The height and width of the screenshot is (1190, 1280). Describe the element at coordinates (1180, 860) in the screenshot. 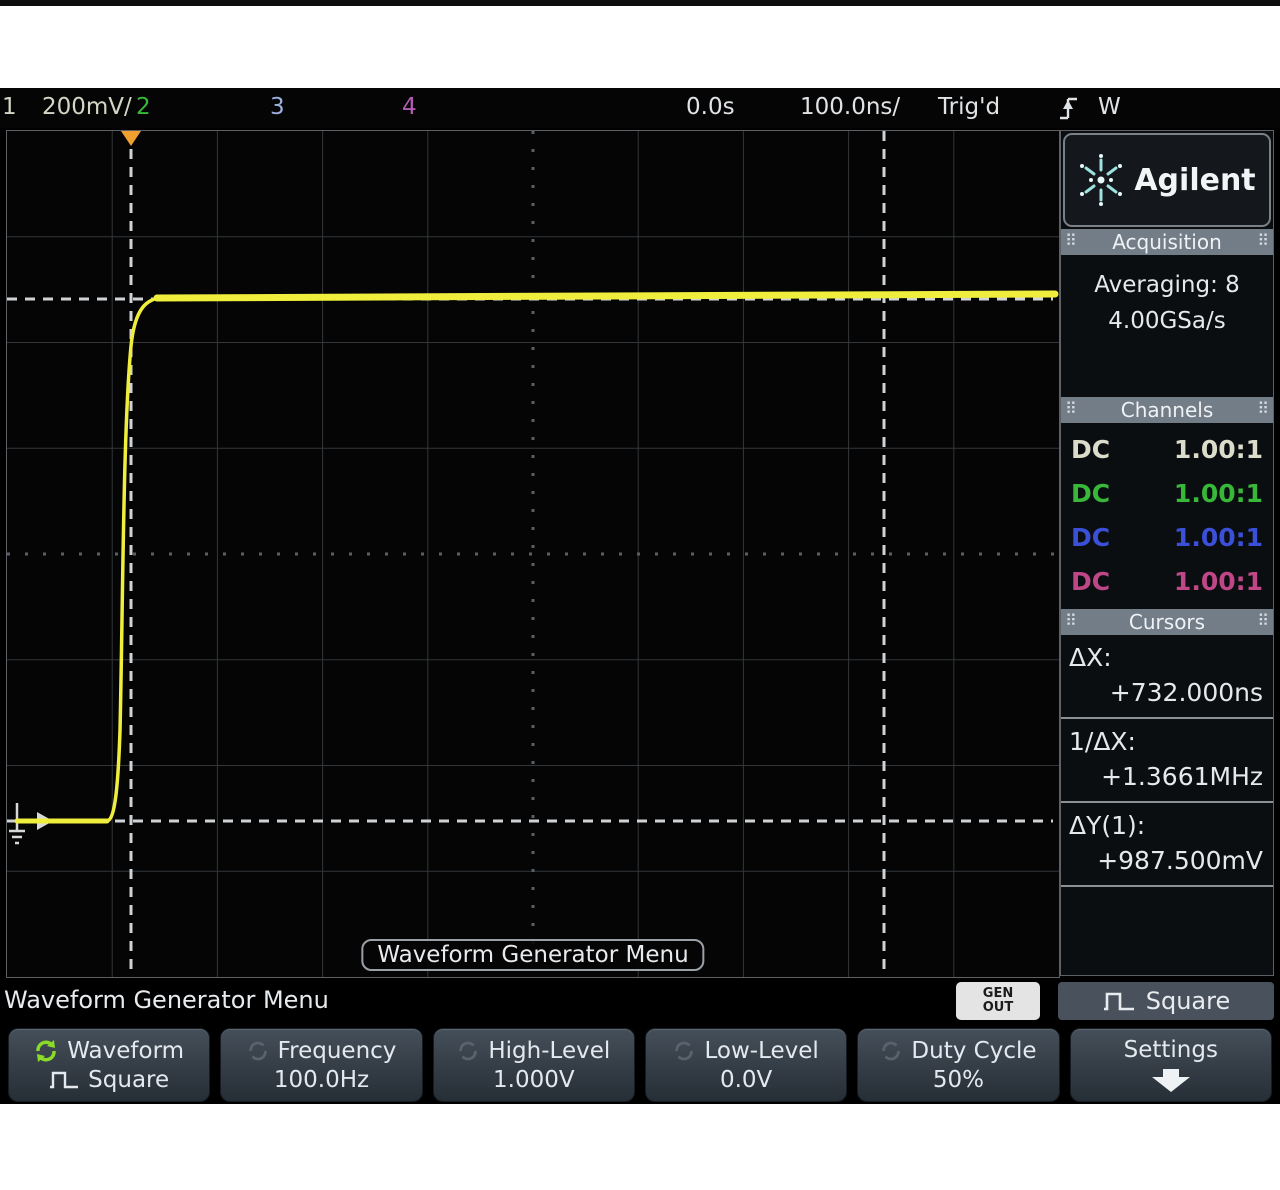

I see `cursor-dy-value: +987.500mV` at that location.